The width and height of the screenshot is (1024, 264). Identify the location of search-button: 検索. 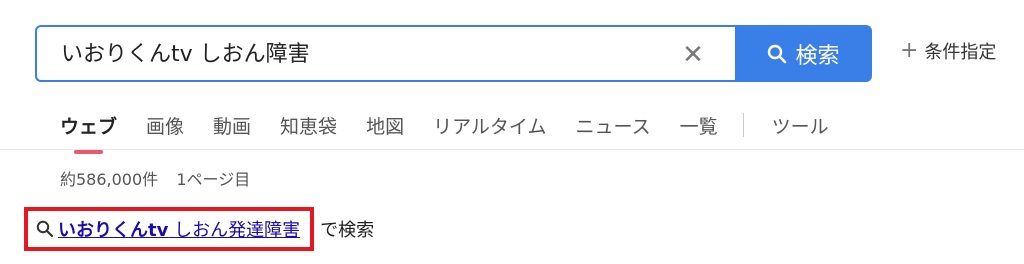
(803, 53).